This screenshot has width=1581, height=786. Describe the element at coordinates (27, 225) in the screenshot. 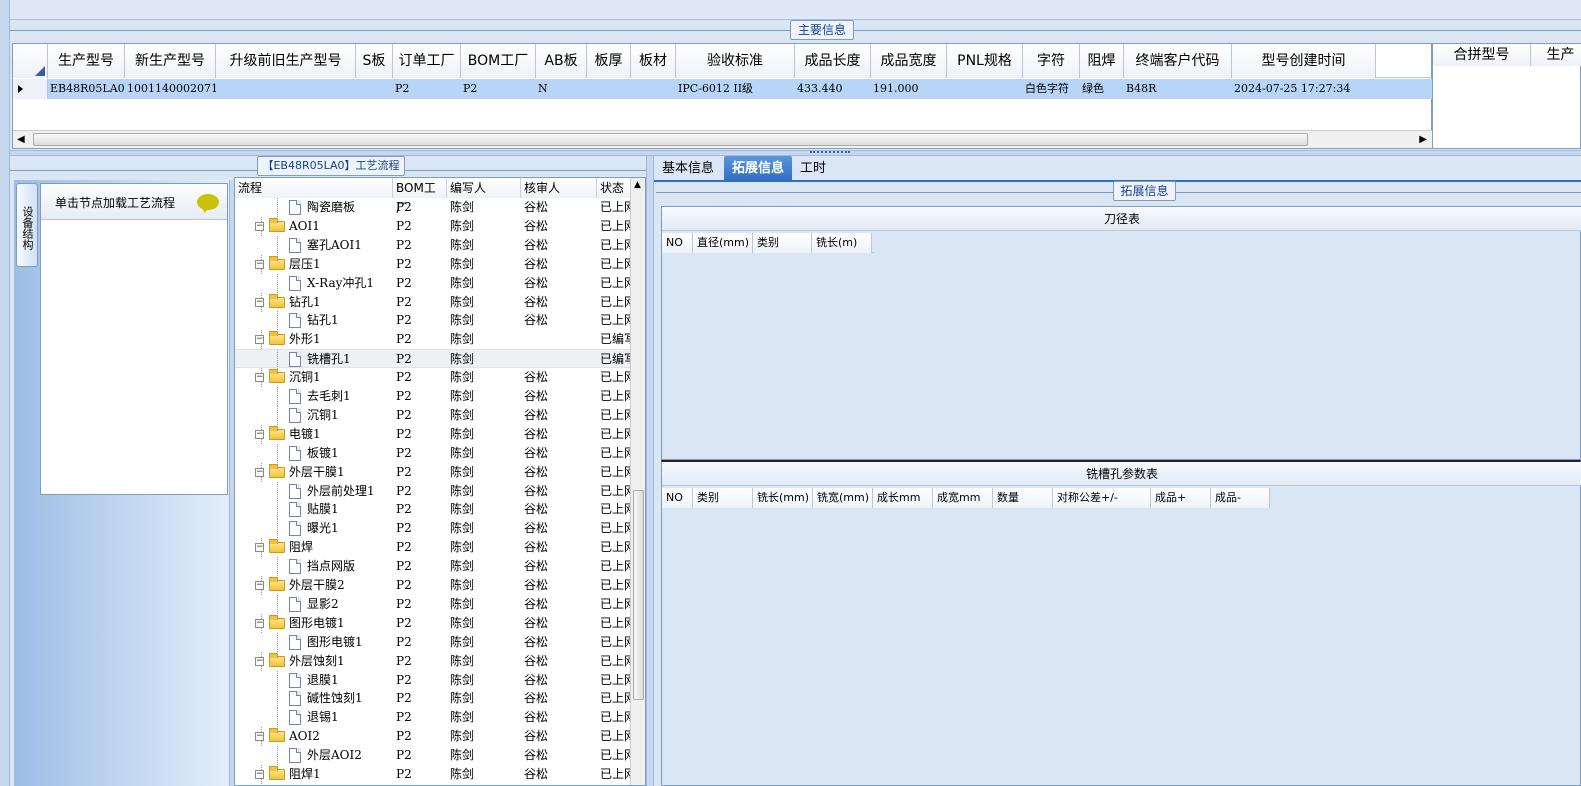

I see `vertical-tab-device: 设备结构` at that location.